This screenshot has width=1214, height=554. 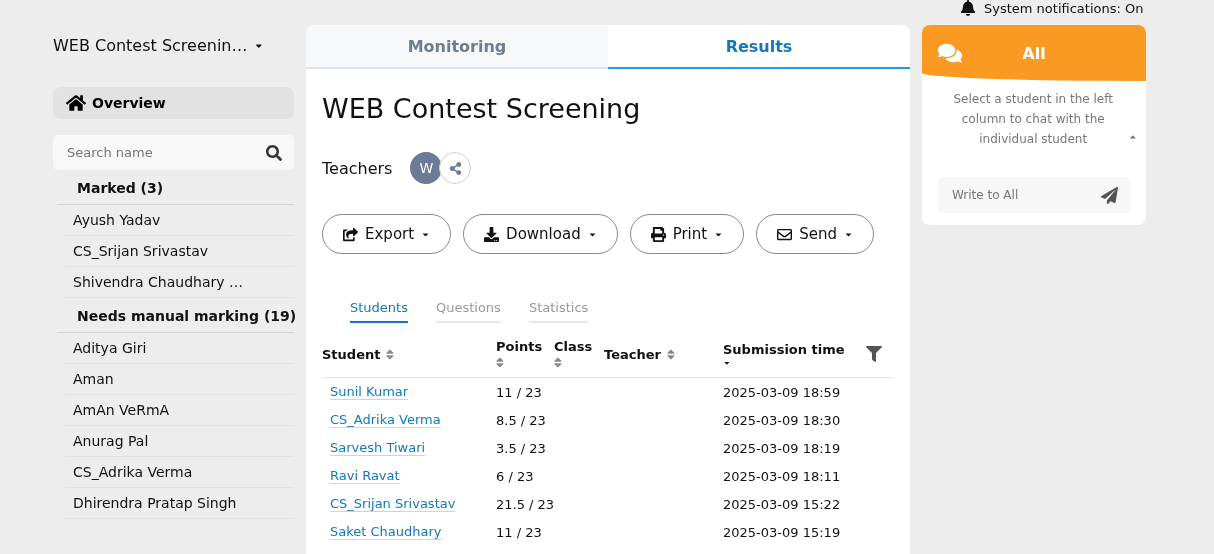 I want to click on column-header: Student, so click(x=351, y=354).